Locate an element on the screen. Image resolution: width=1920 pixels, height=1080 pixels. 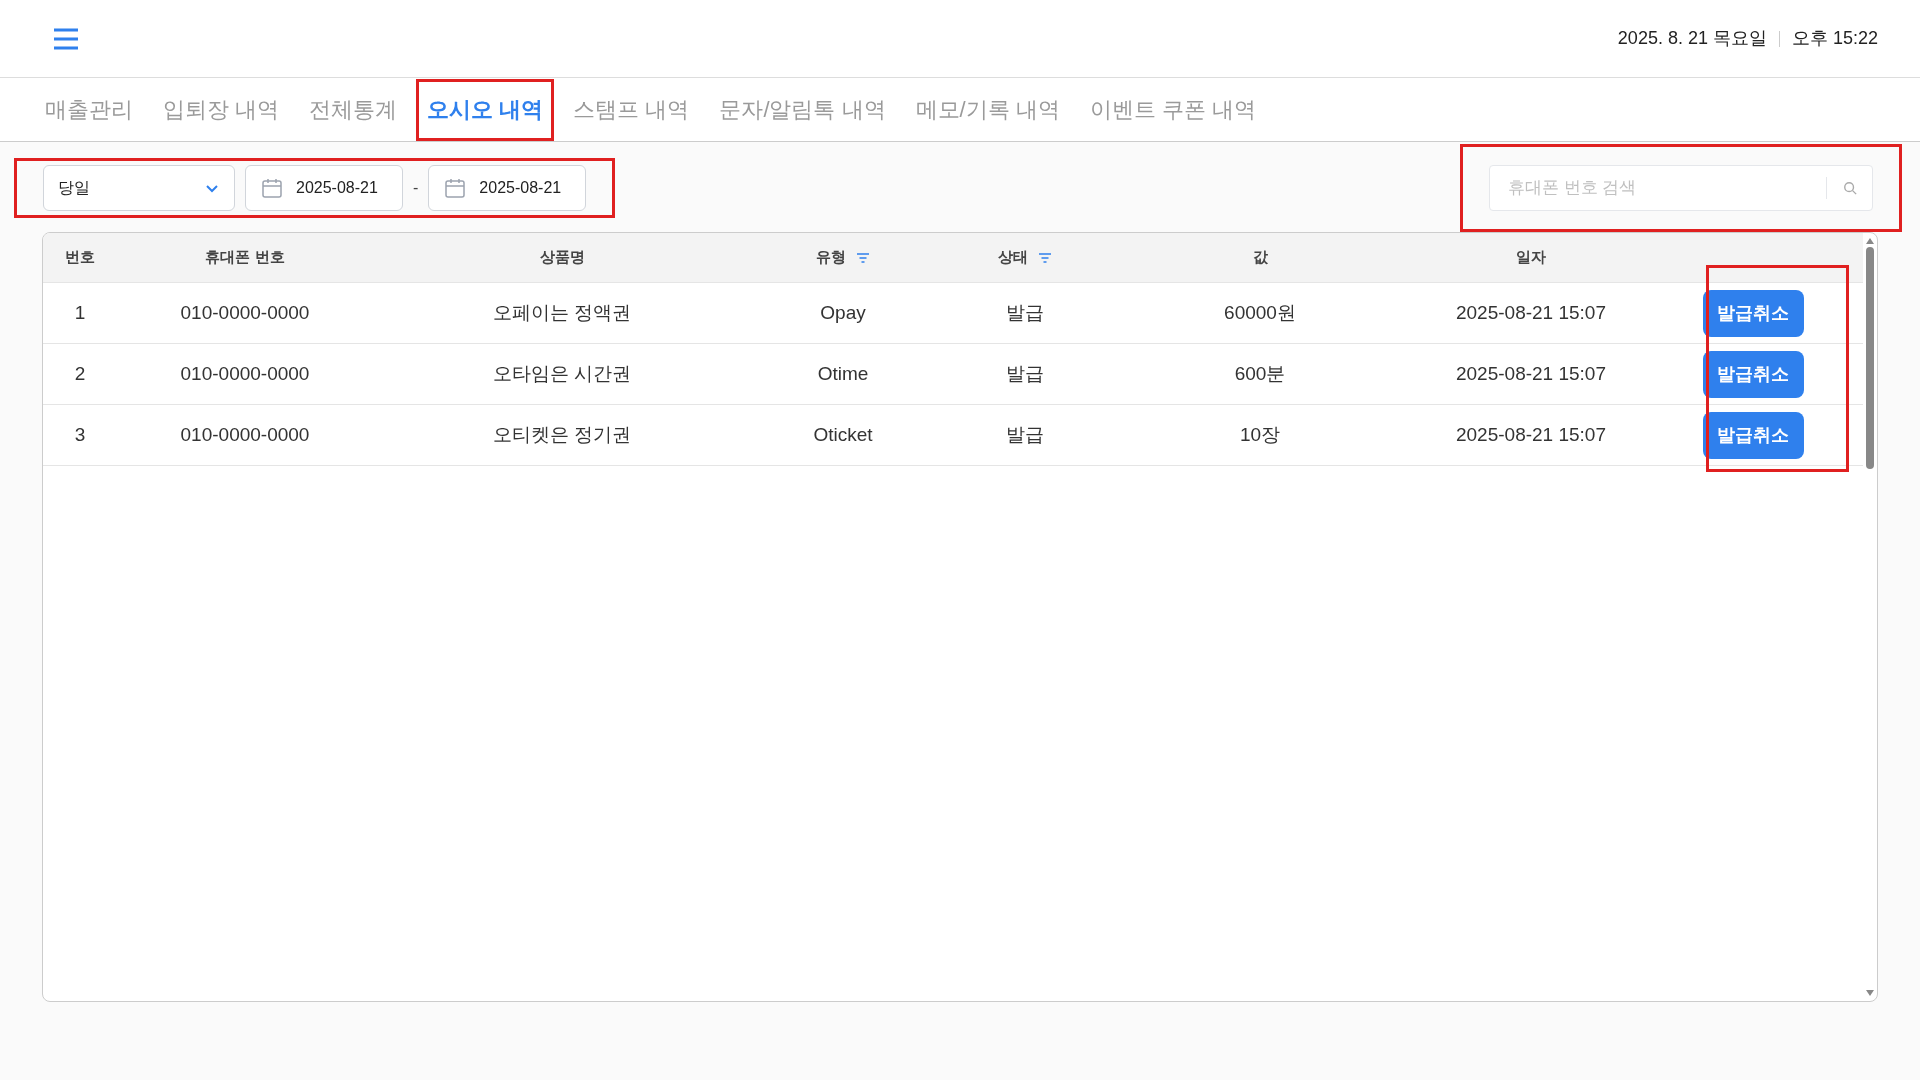
end-date-field: 2025-08-21 is located at coordinates (507, 188).